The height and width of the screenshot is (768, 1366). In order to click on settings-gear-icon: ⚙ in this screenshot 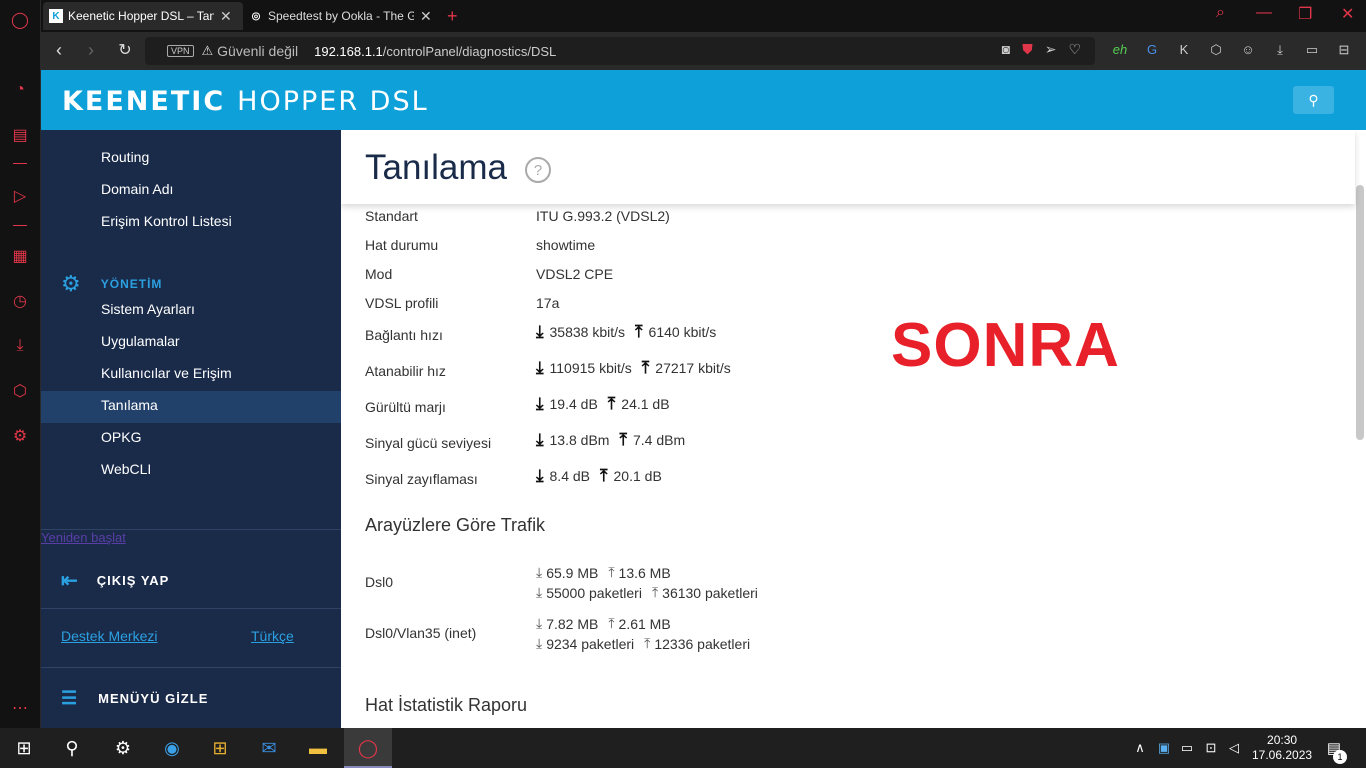, I will do `click(20, 436)`.